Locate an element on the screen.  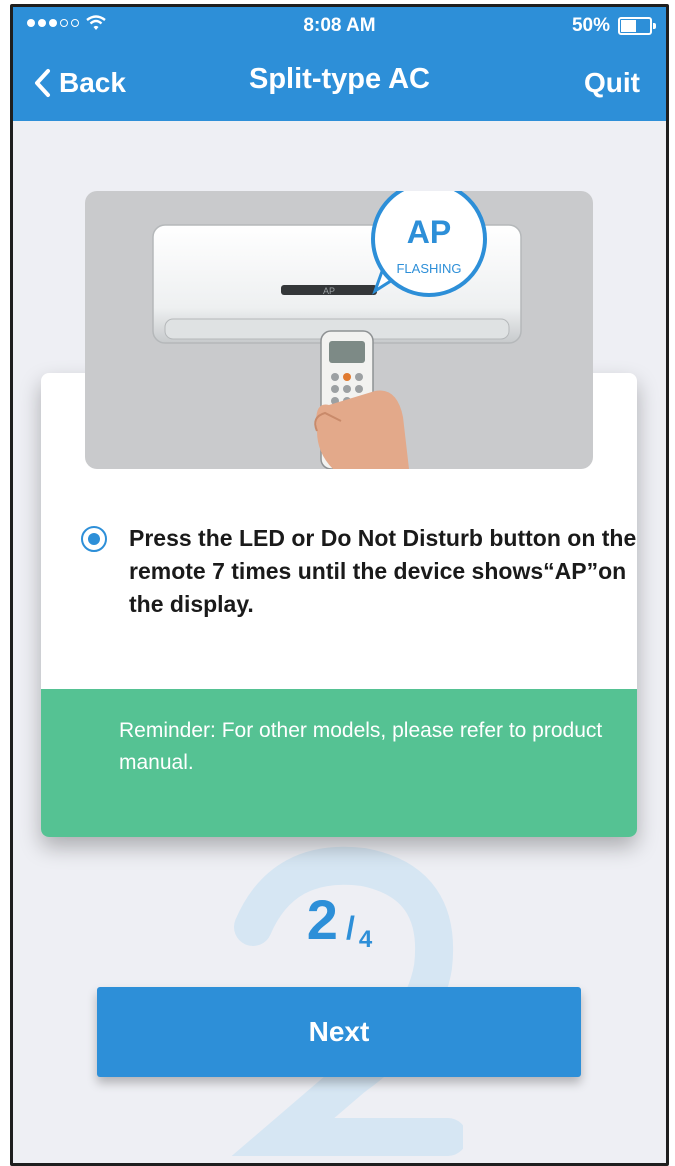
ac-remote-illustration: AP AP FLASHING is located at coordinates (337, 330).